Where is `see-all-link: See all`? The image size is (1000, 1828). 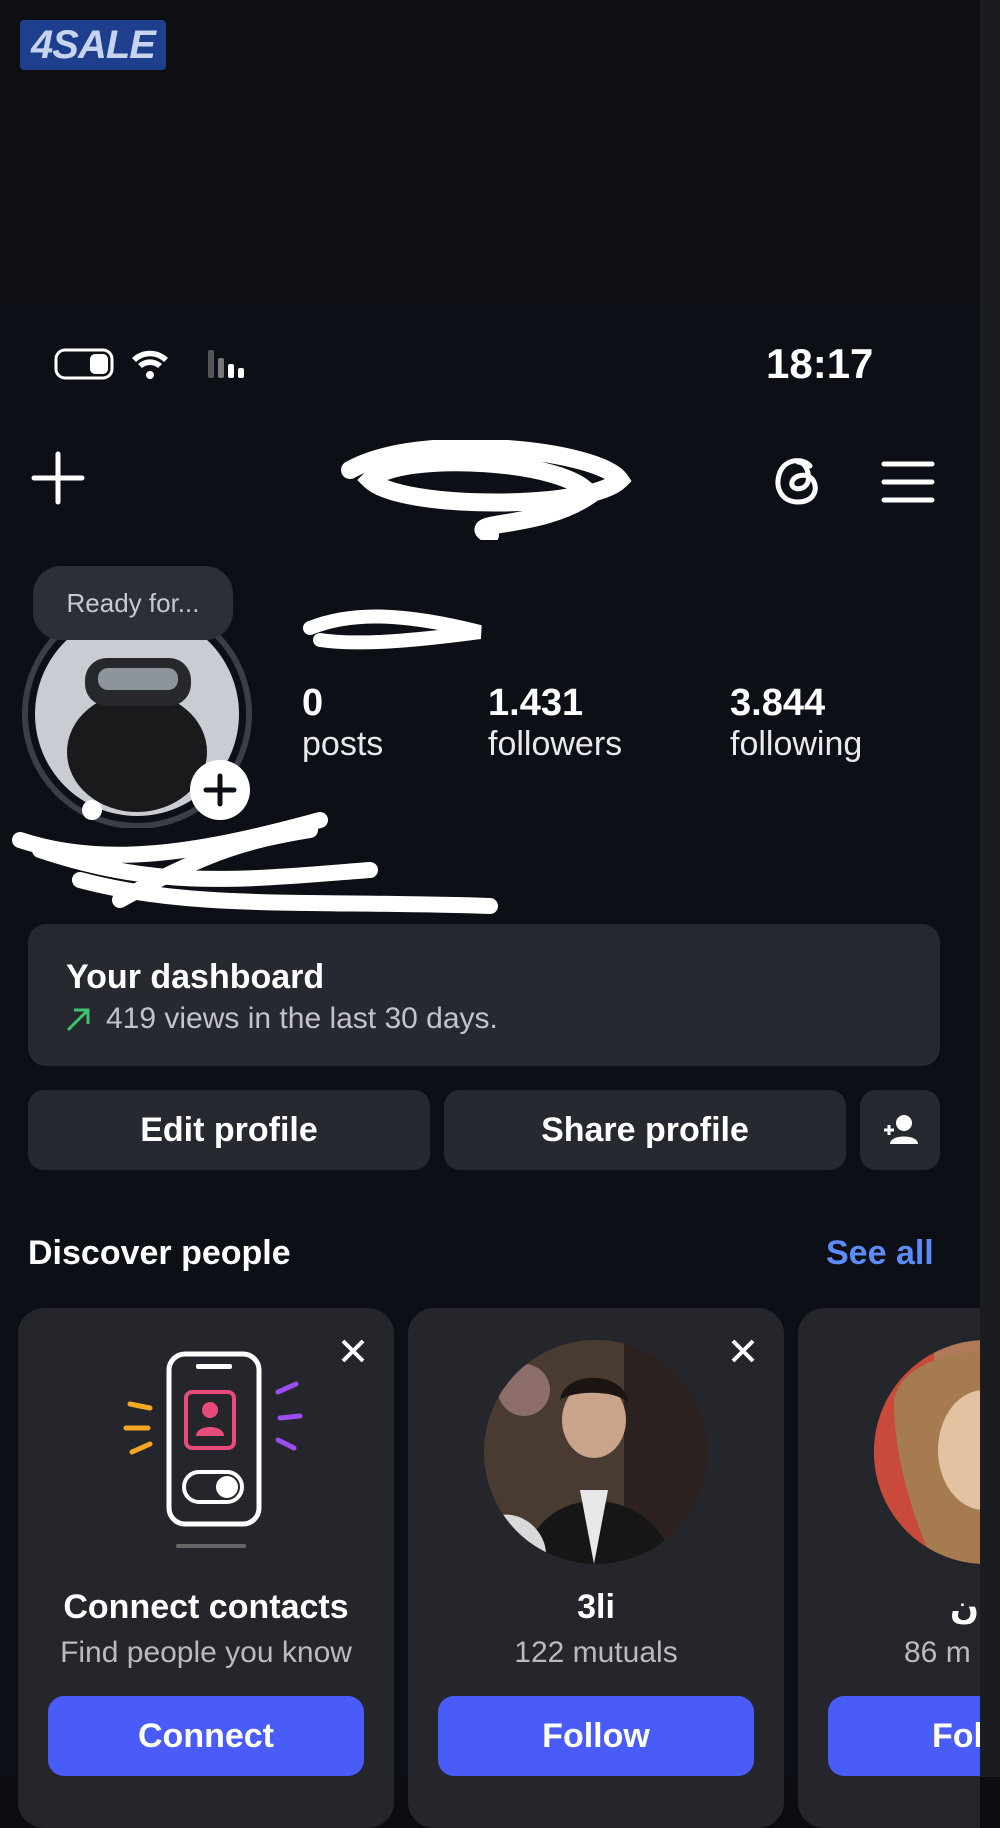
see-all-link: See all is located at coordinates (880, 1253).